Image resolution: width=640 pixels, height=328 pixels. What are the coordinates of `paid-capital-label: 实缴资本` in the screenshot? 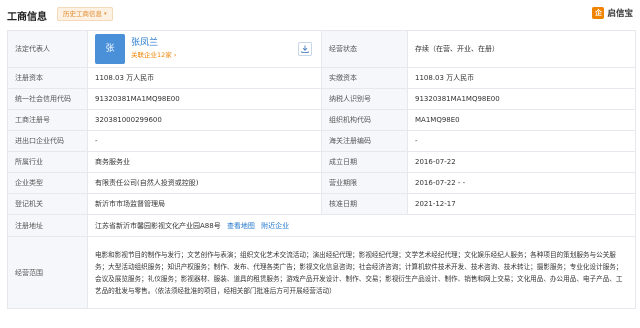 It's located at (364, 78).